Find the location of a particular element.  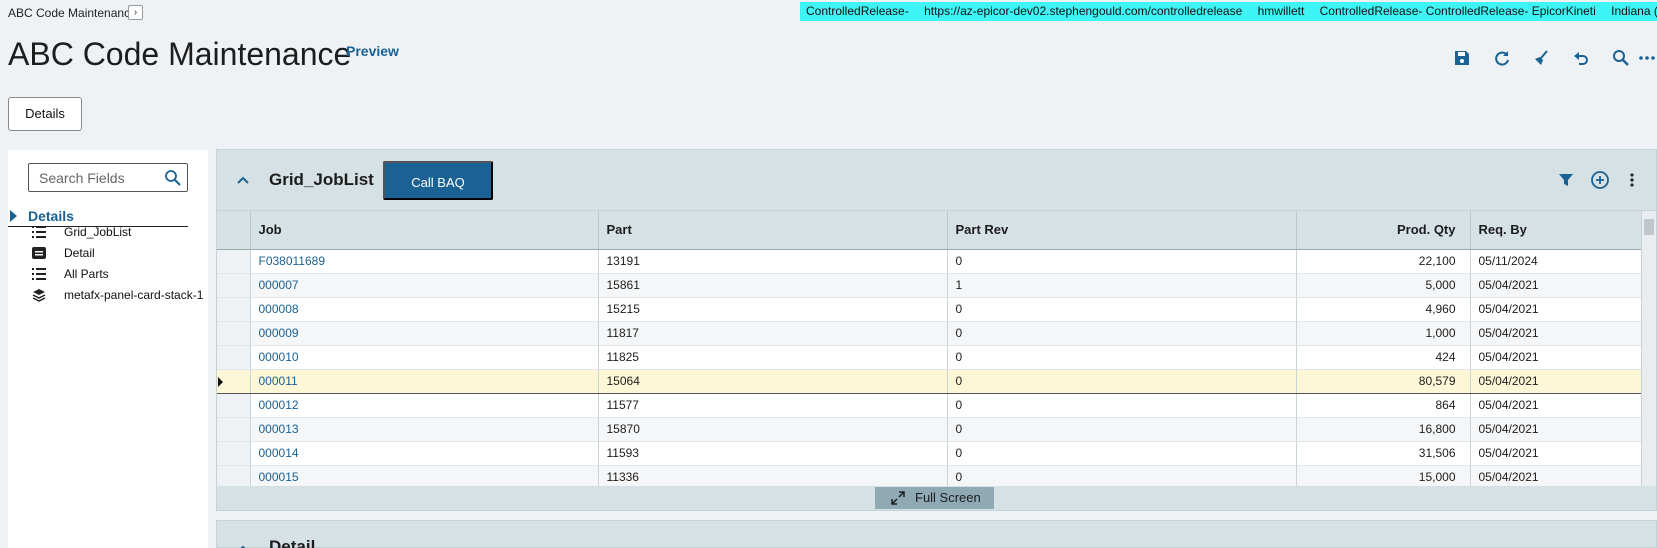

table-row: 000012 11577 0 864 05/04/2021 is located at coordinates (929, 405).